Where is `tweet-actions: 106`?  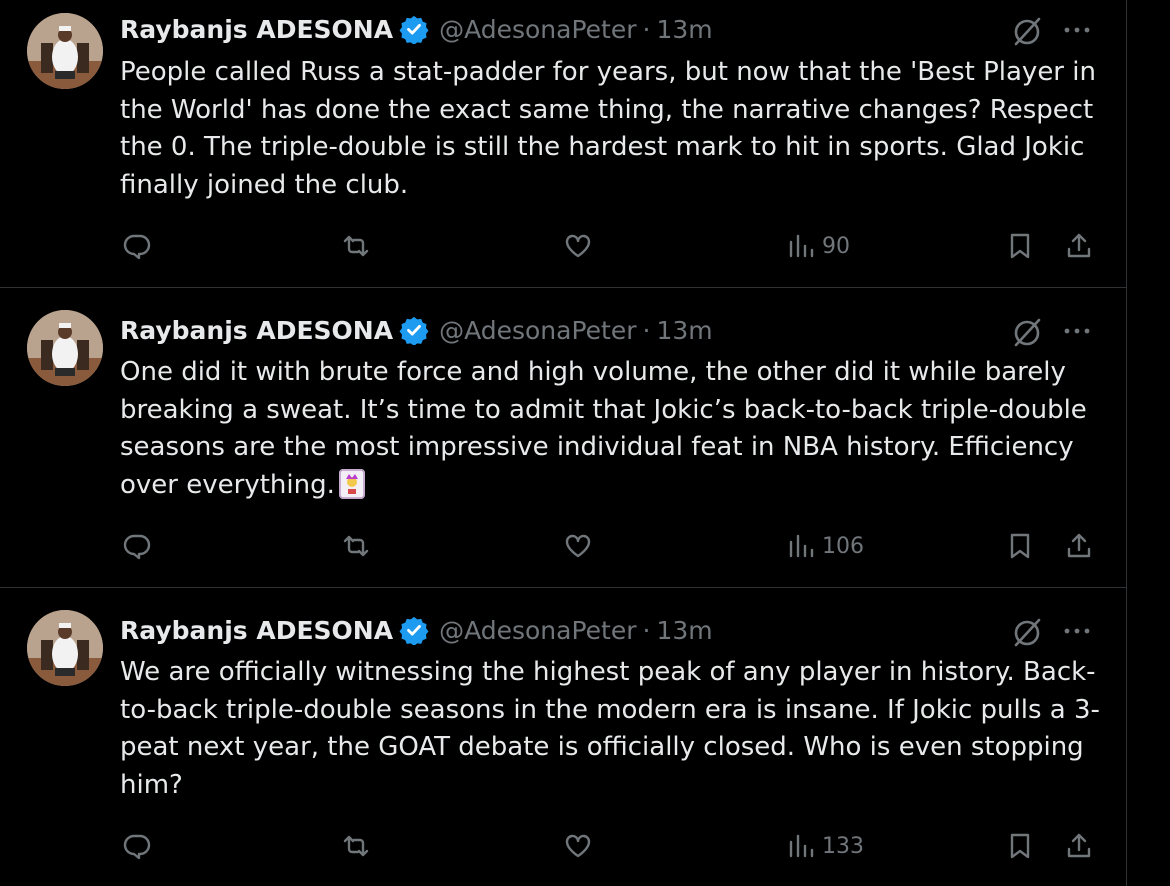 tweet-actions: 106 is located at coordinates (563, 546).